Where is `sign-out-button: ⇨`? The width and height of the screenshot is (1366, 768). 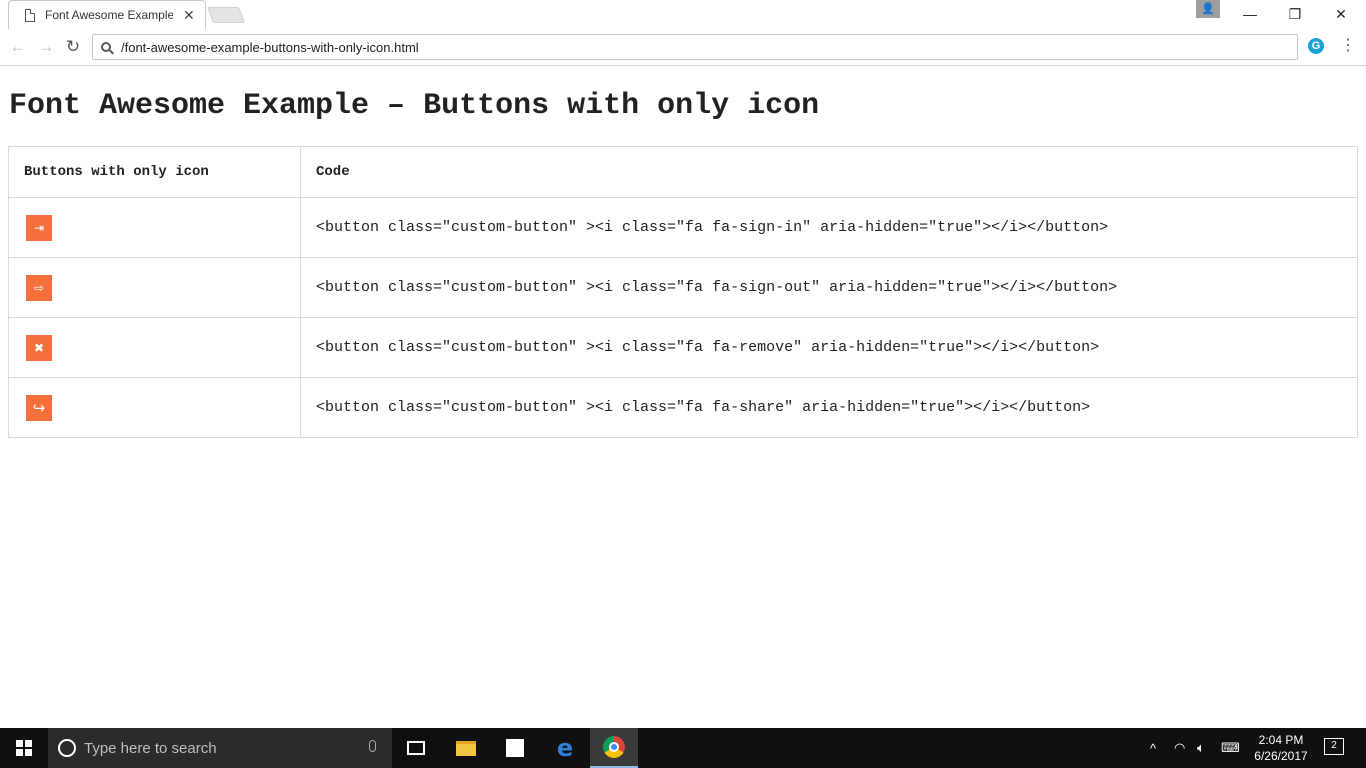 sign-out-button: ⇨ is located at coordinates (39, 287).